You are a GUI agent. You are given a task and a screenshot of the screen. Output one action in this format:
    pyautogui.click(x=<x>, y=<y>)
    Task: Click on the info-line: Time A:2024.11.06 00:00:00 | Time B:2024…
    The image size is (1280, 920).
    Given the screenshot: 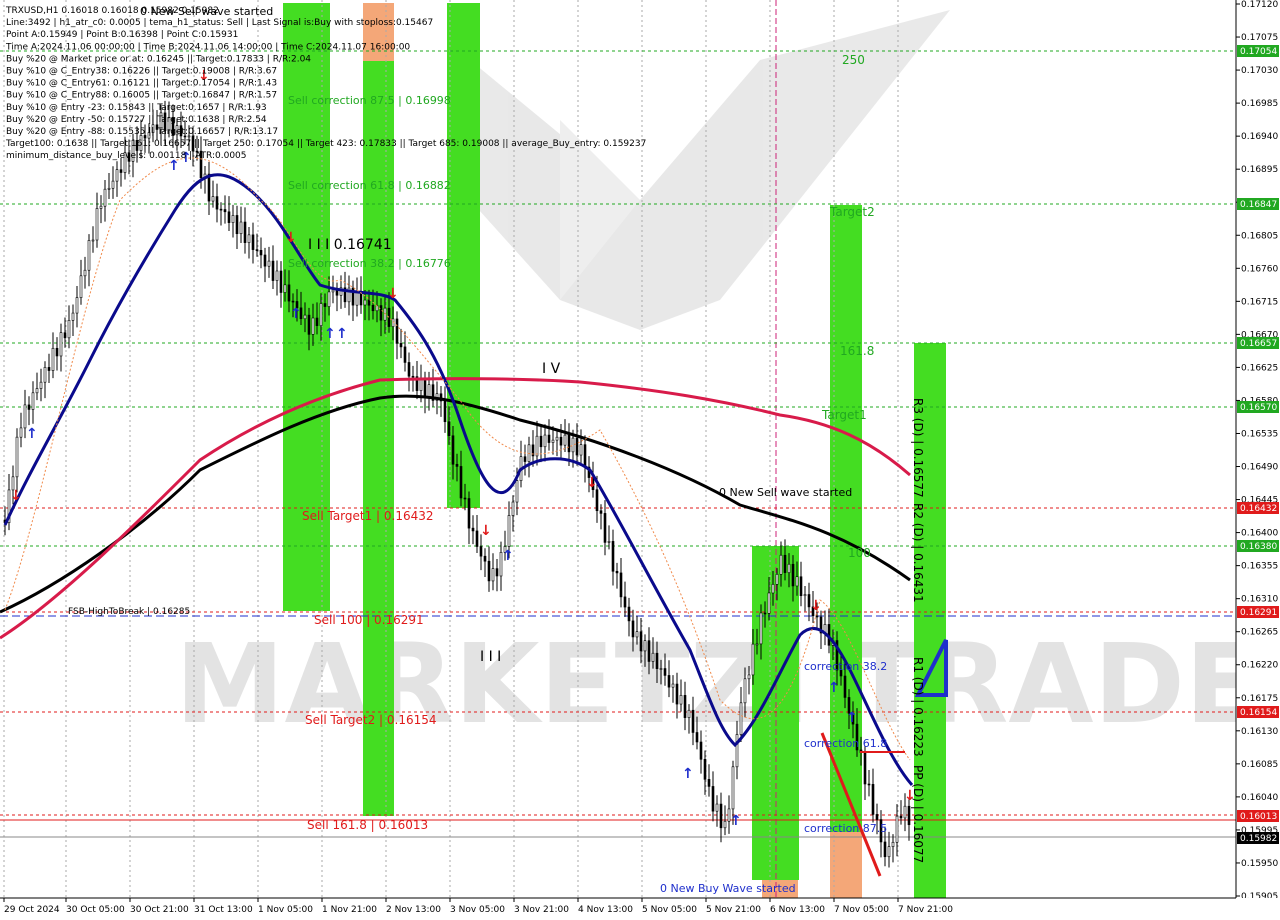 What is the action you would take?
    pyautogui.click(x=207, y=47)
    